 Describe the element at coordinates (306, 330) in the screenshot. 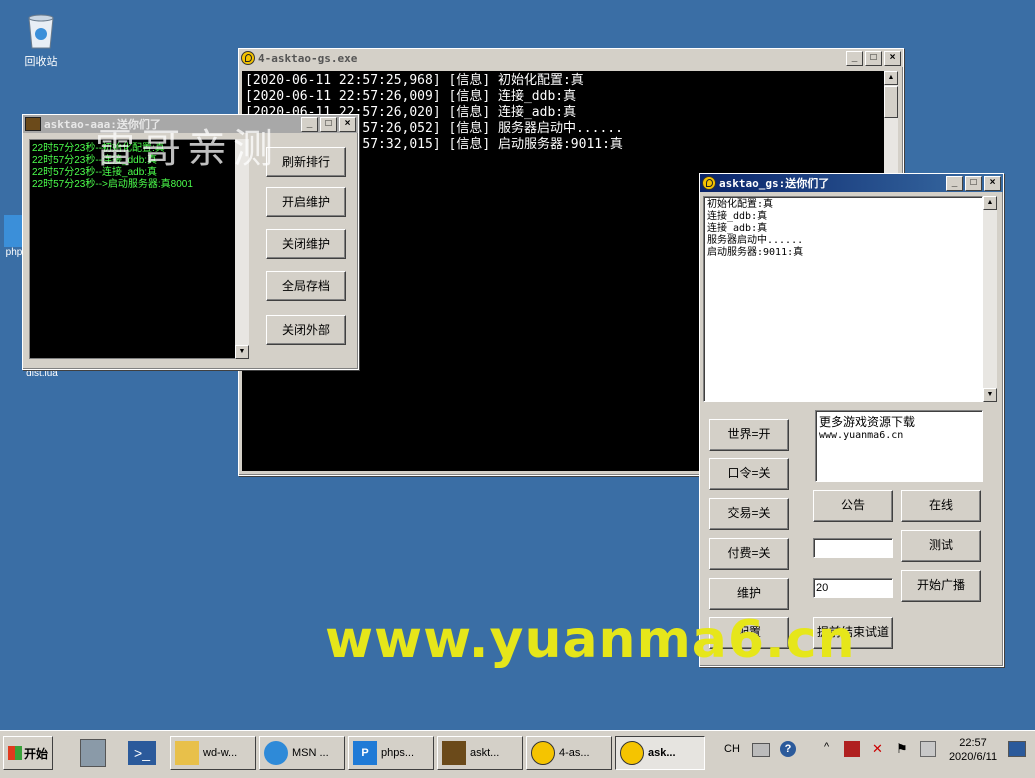

I see `close-external-button: 关闭外部` at that location.